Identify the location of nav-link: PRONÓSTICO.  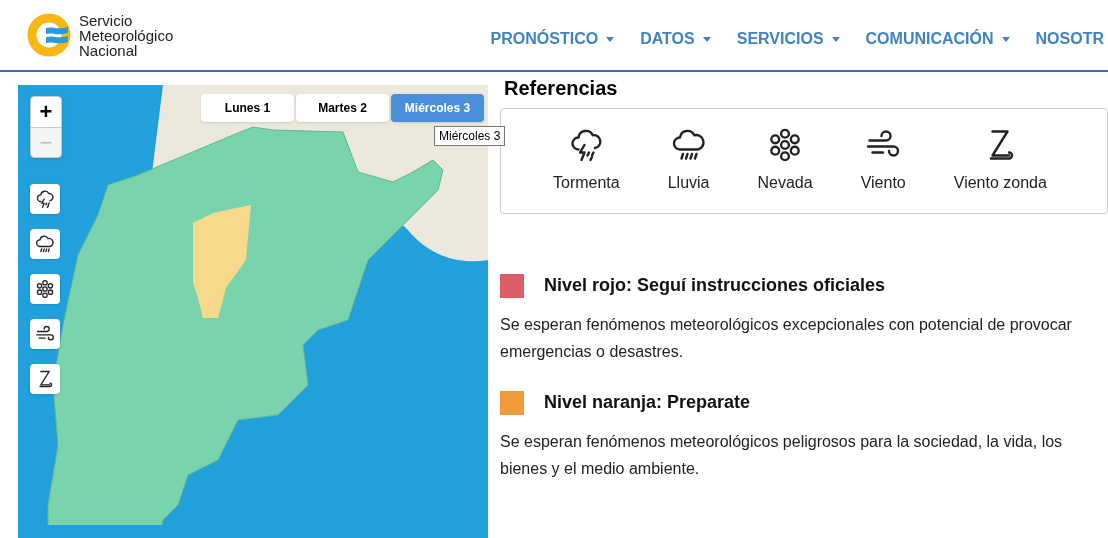
(552, 39).